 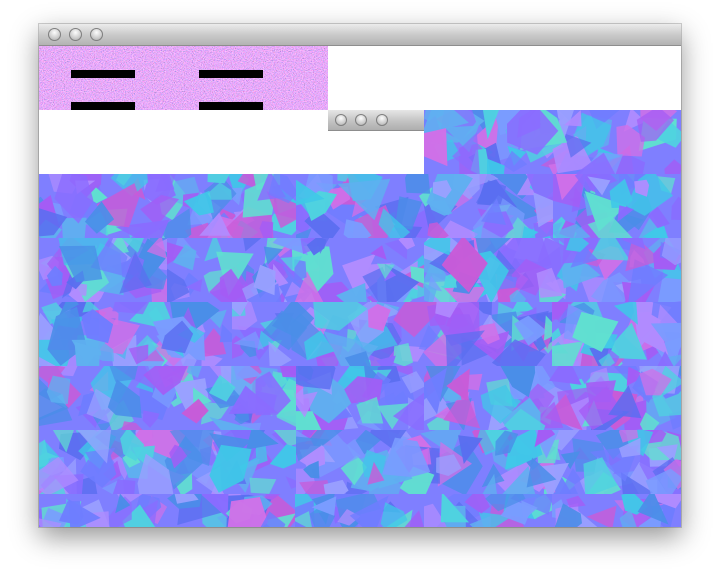 What do you see at coordinates (183, 78) in the screenshot?
I see `noise-texture-tile` at bounding box center [183, 78].